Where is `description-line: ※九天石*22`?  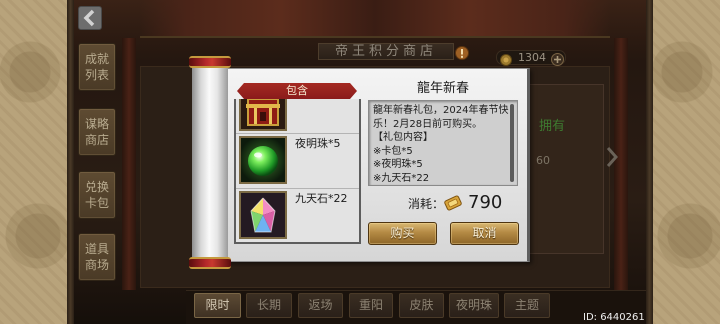 description-line: ※九天石*22 is located at coordinates (401, 178).